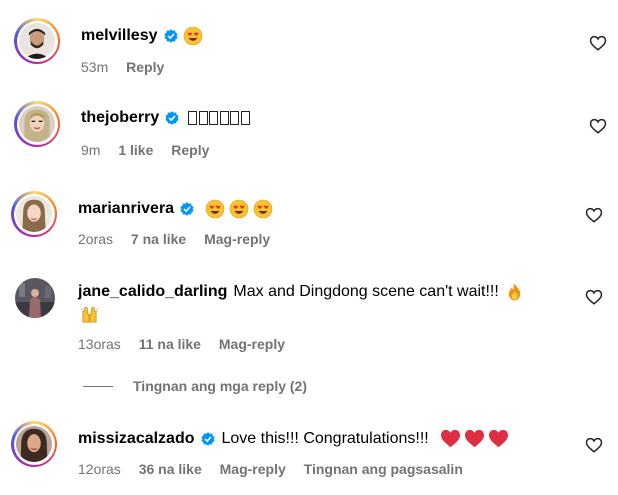 This screenshot has width=618, height=495. What do you see at coordinates (152, 292) in the screenshot?
I see `username: jane_calido_darling` at bounding box center [152, 292].